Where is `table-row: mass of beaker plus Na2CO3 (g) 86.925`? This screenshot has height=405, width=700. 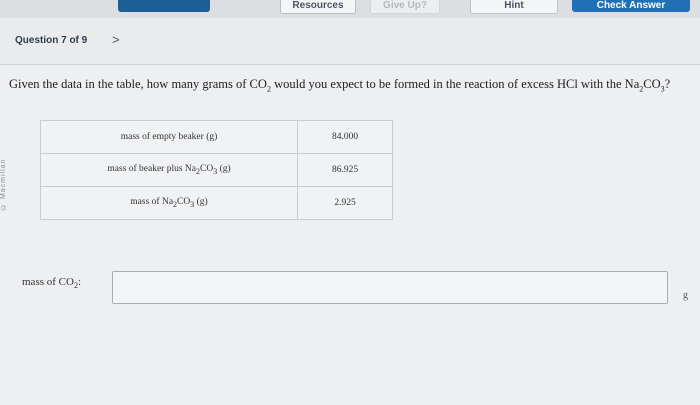
table-row: mass of beaker plus Na2CO3 (g) 86.925 is located at coordinates (216, 170).